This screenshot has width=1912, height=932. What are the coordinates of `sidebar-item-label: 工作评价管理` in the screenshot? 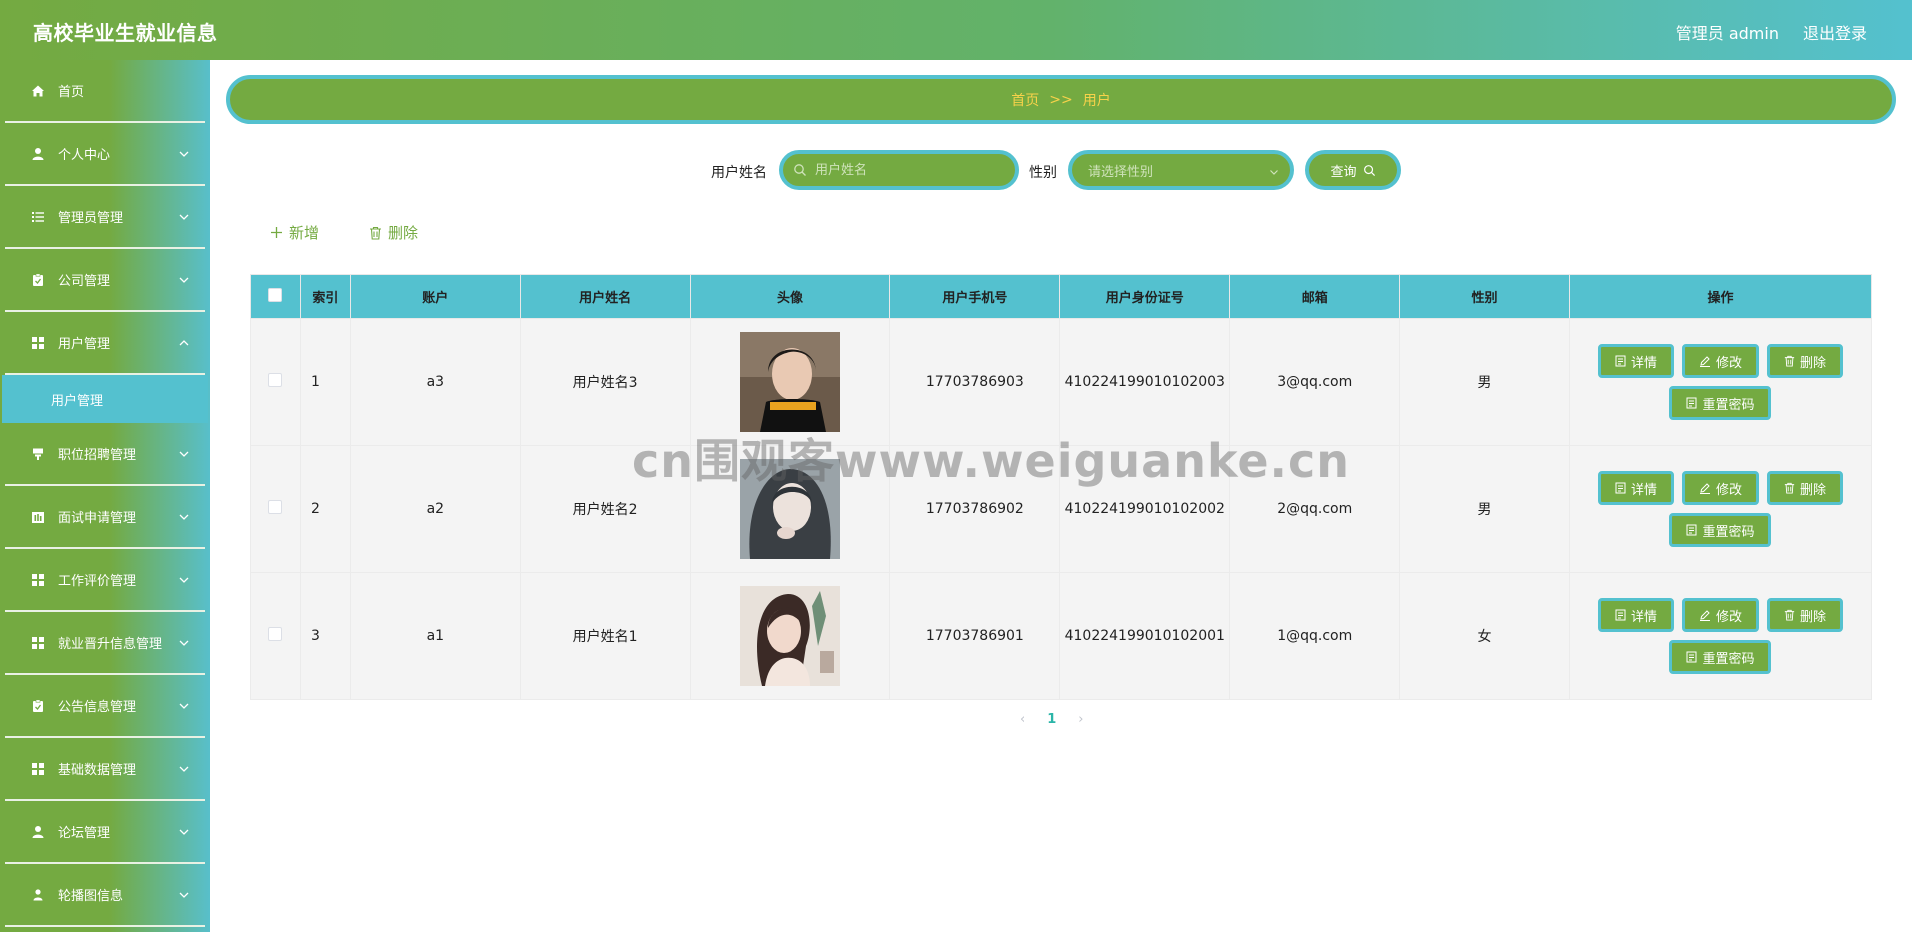 It's located at (97, 581).